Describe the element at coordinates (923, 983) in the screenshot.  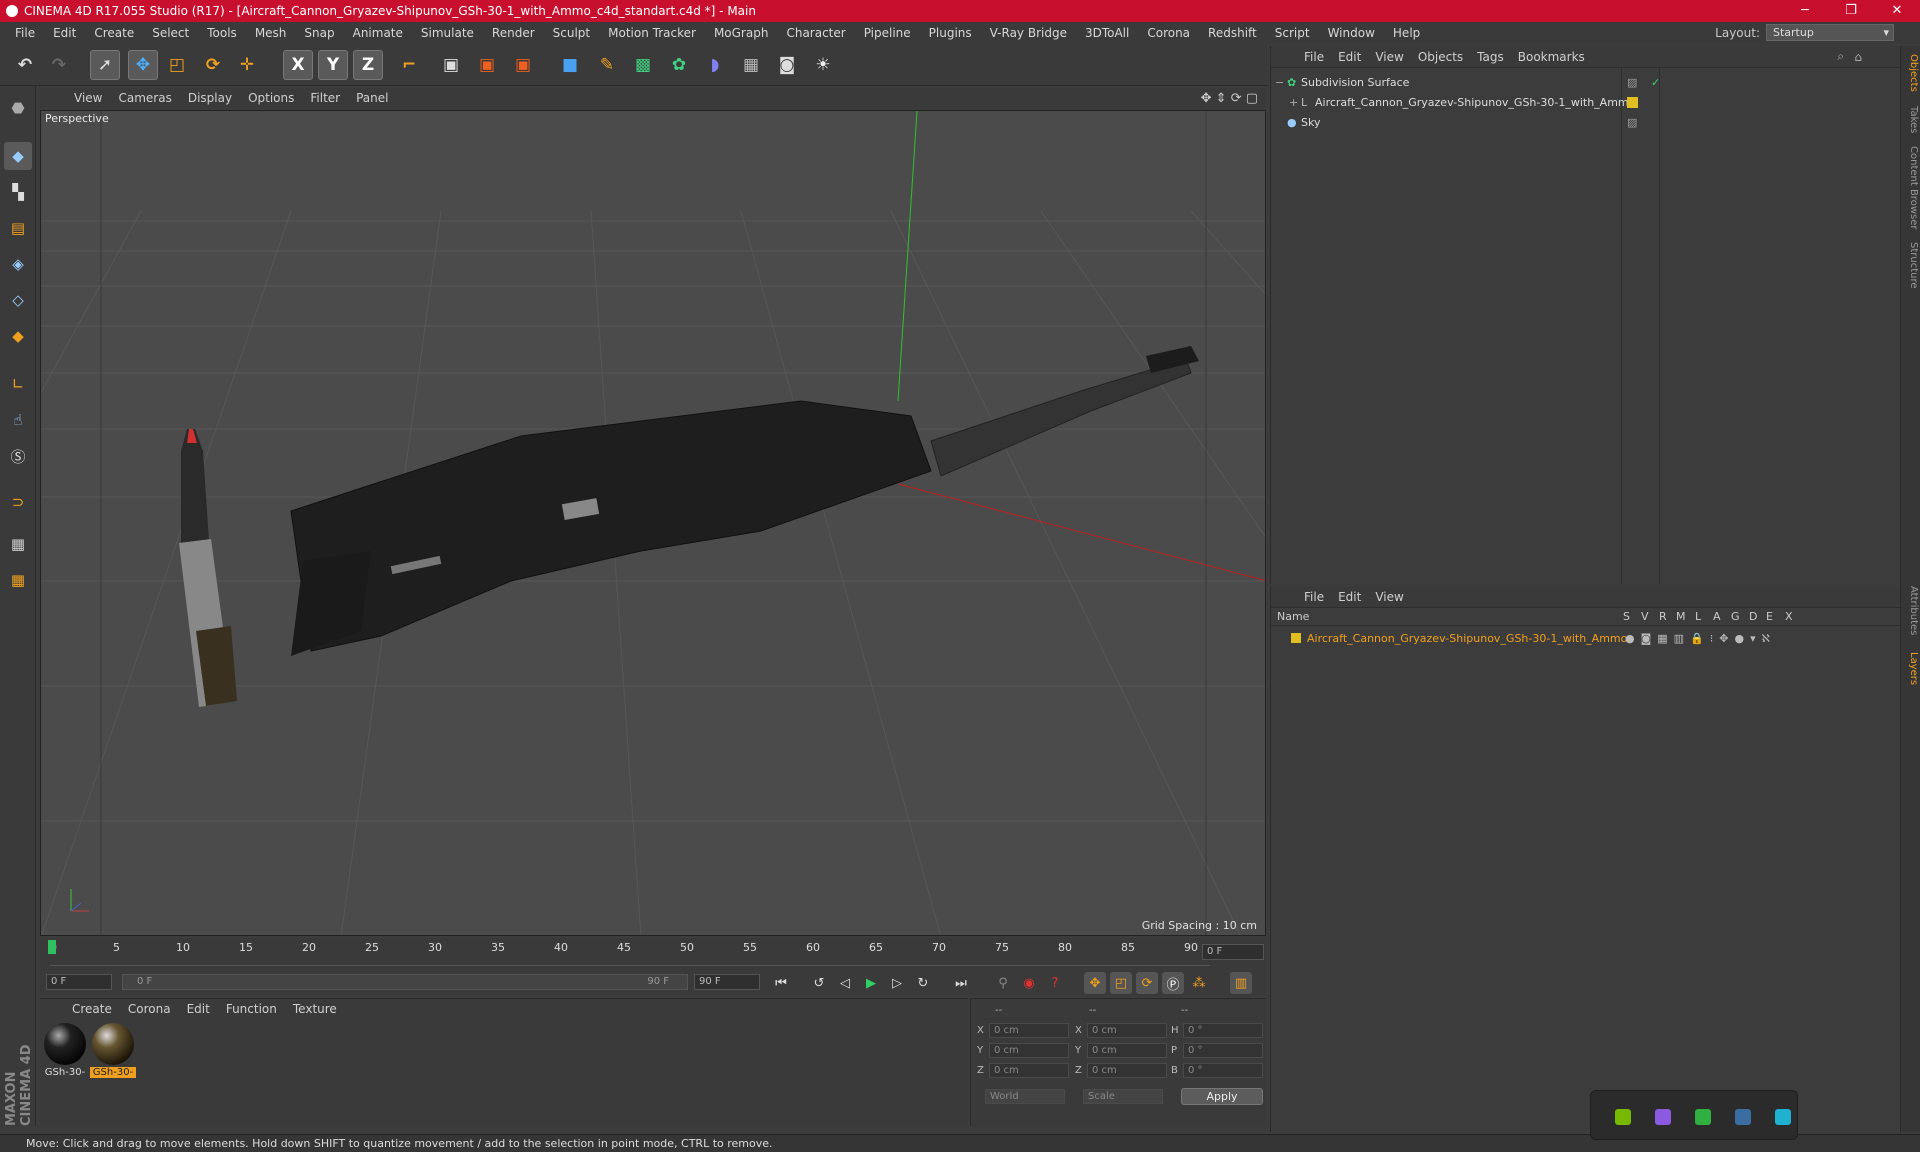
I see `next-key-icon: ↻` at that location.